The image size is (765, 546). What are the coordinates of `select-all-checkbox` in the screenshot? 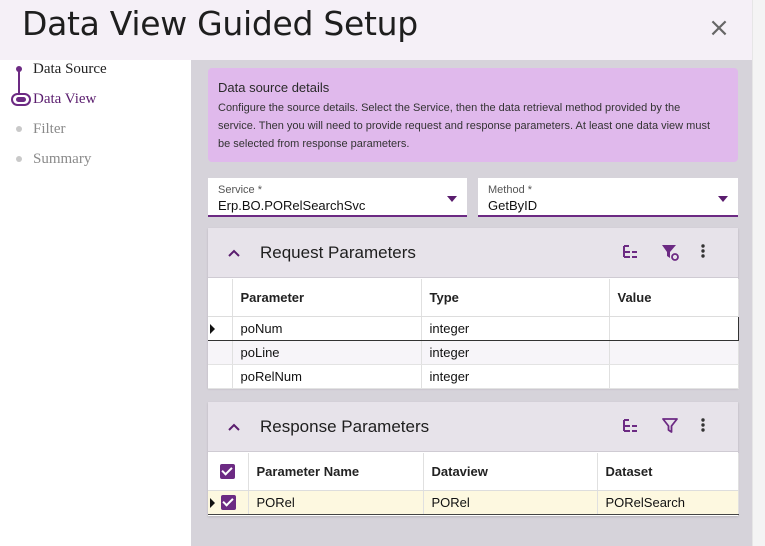 It's located at (228, 472).